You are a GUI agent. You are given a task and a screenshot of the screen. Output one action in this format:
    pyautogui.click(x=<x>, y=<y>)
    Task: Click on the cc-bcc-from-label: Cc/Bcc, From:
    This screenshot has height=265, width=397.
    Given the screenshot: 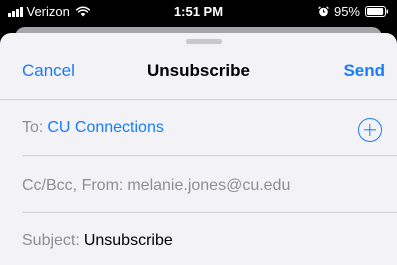 What is the action you would take?
    pyautogui.click(x=73, y=185)
    